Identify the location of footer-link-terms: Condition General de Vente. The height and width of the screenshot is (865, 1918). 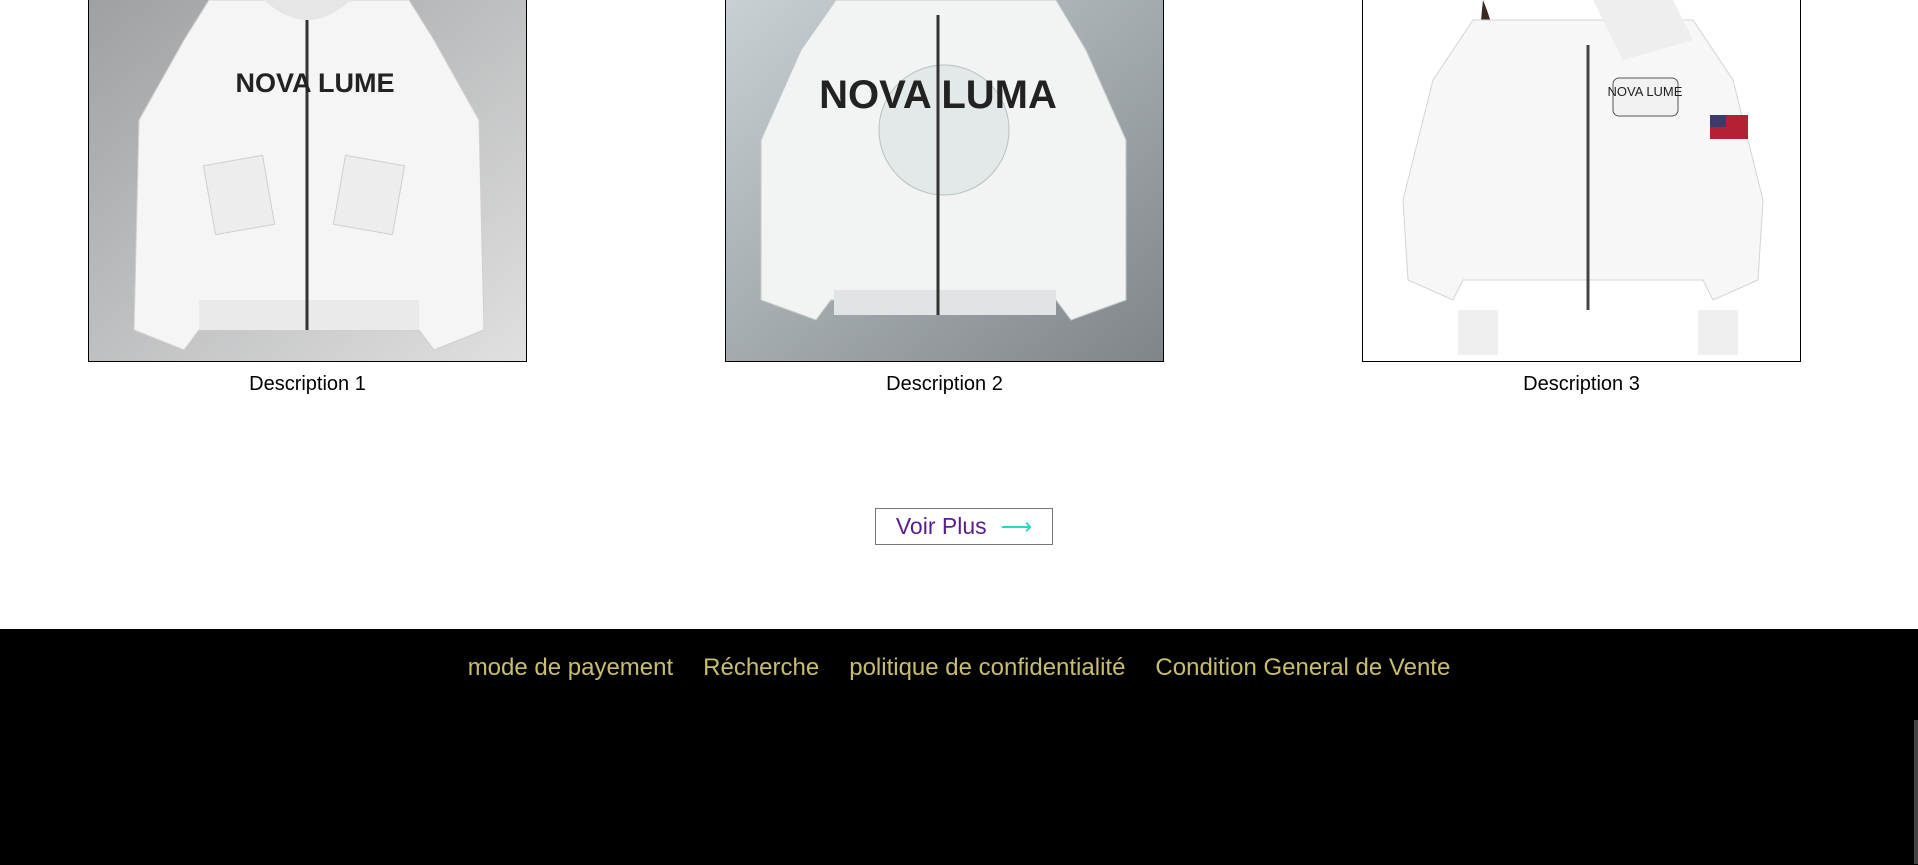
(1302, 668).